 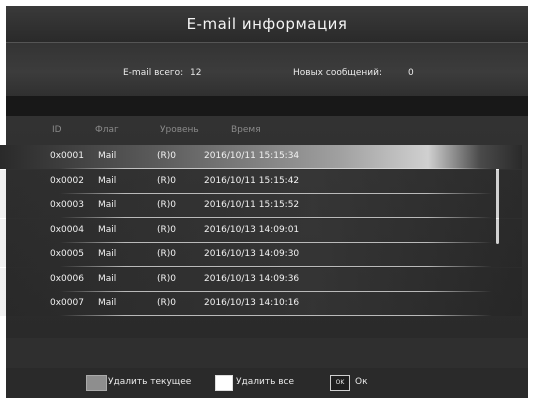 I want to click on delete-current-button: Удалить текущее, so click(x=149, y=382).